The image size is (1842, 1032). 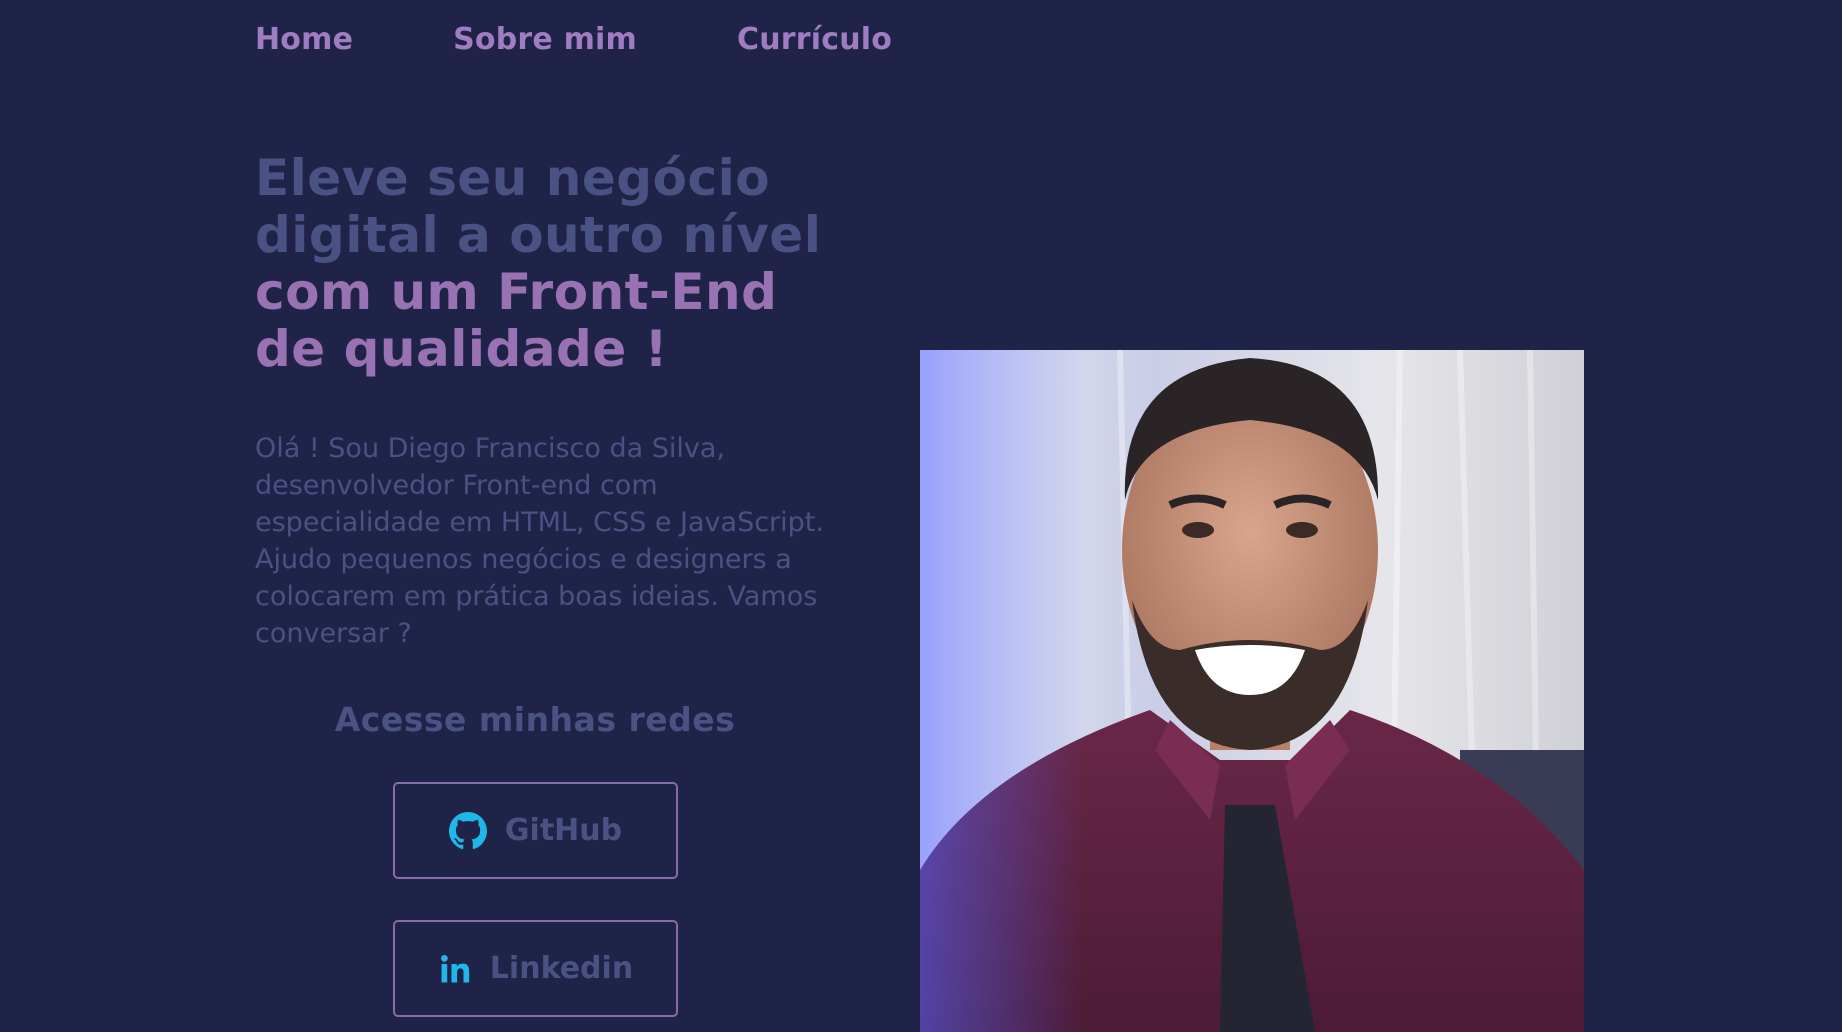 What do you see at coordinates (814, 39) in the screenshot?
I see `nav-resume-link: Currículo` at bounding box center [814, 39].